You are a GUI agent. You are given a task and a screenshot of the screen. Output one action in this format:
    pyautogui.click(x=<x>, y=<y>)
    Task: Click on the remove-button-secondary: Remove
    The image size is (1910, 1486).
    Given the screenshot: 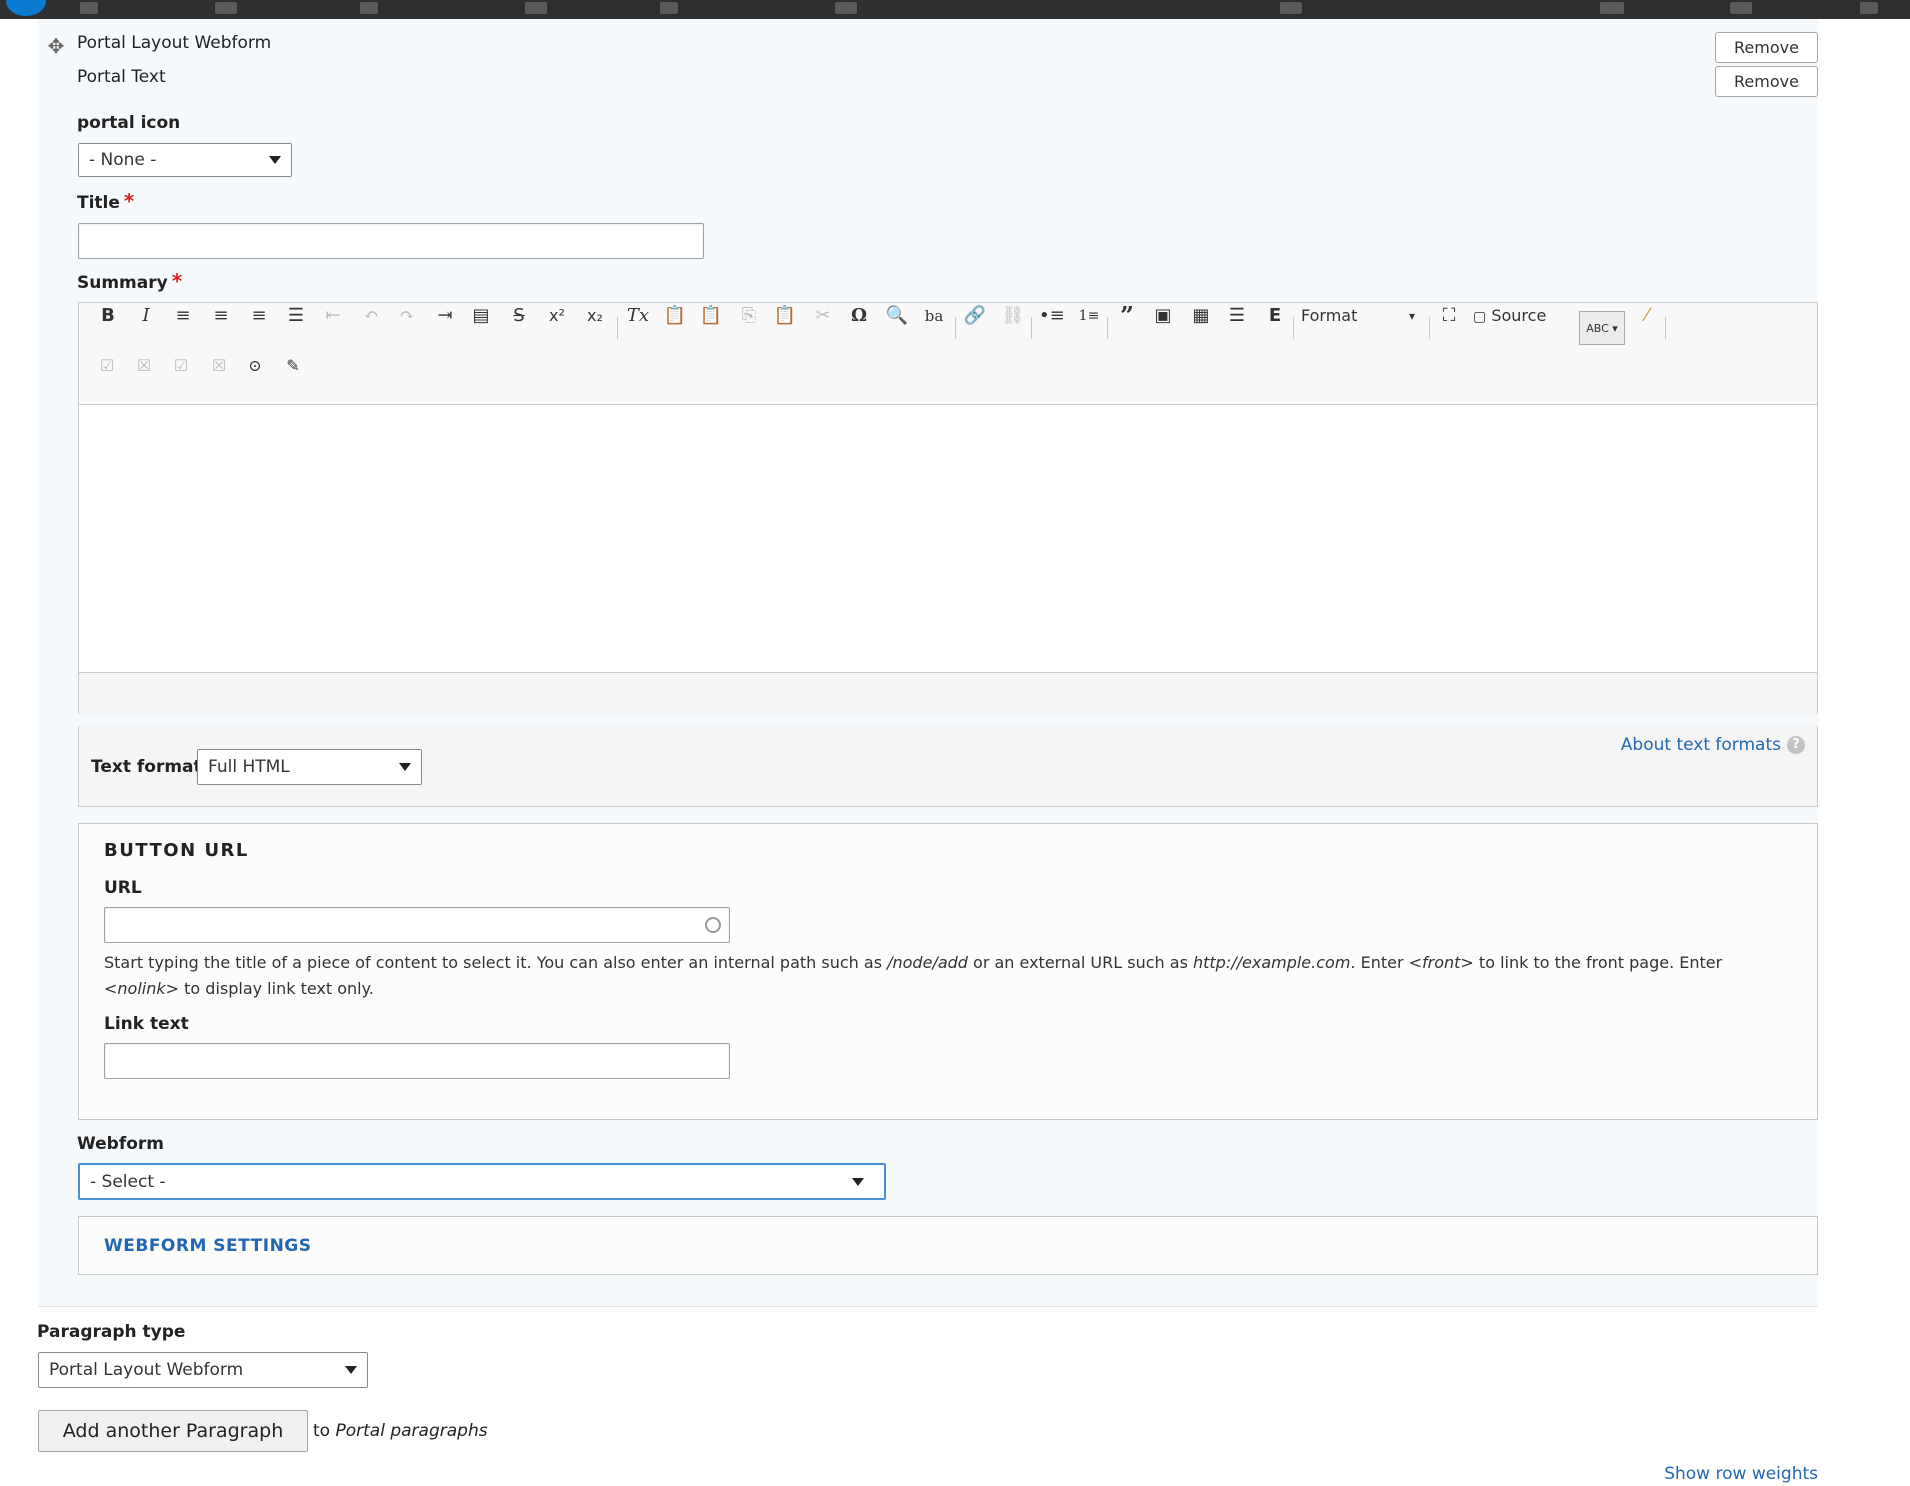 What is the action you would take?
    pyautogui.click(x=1766, y=81)
    